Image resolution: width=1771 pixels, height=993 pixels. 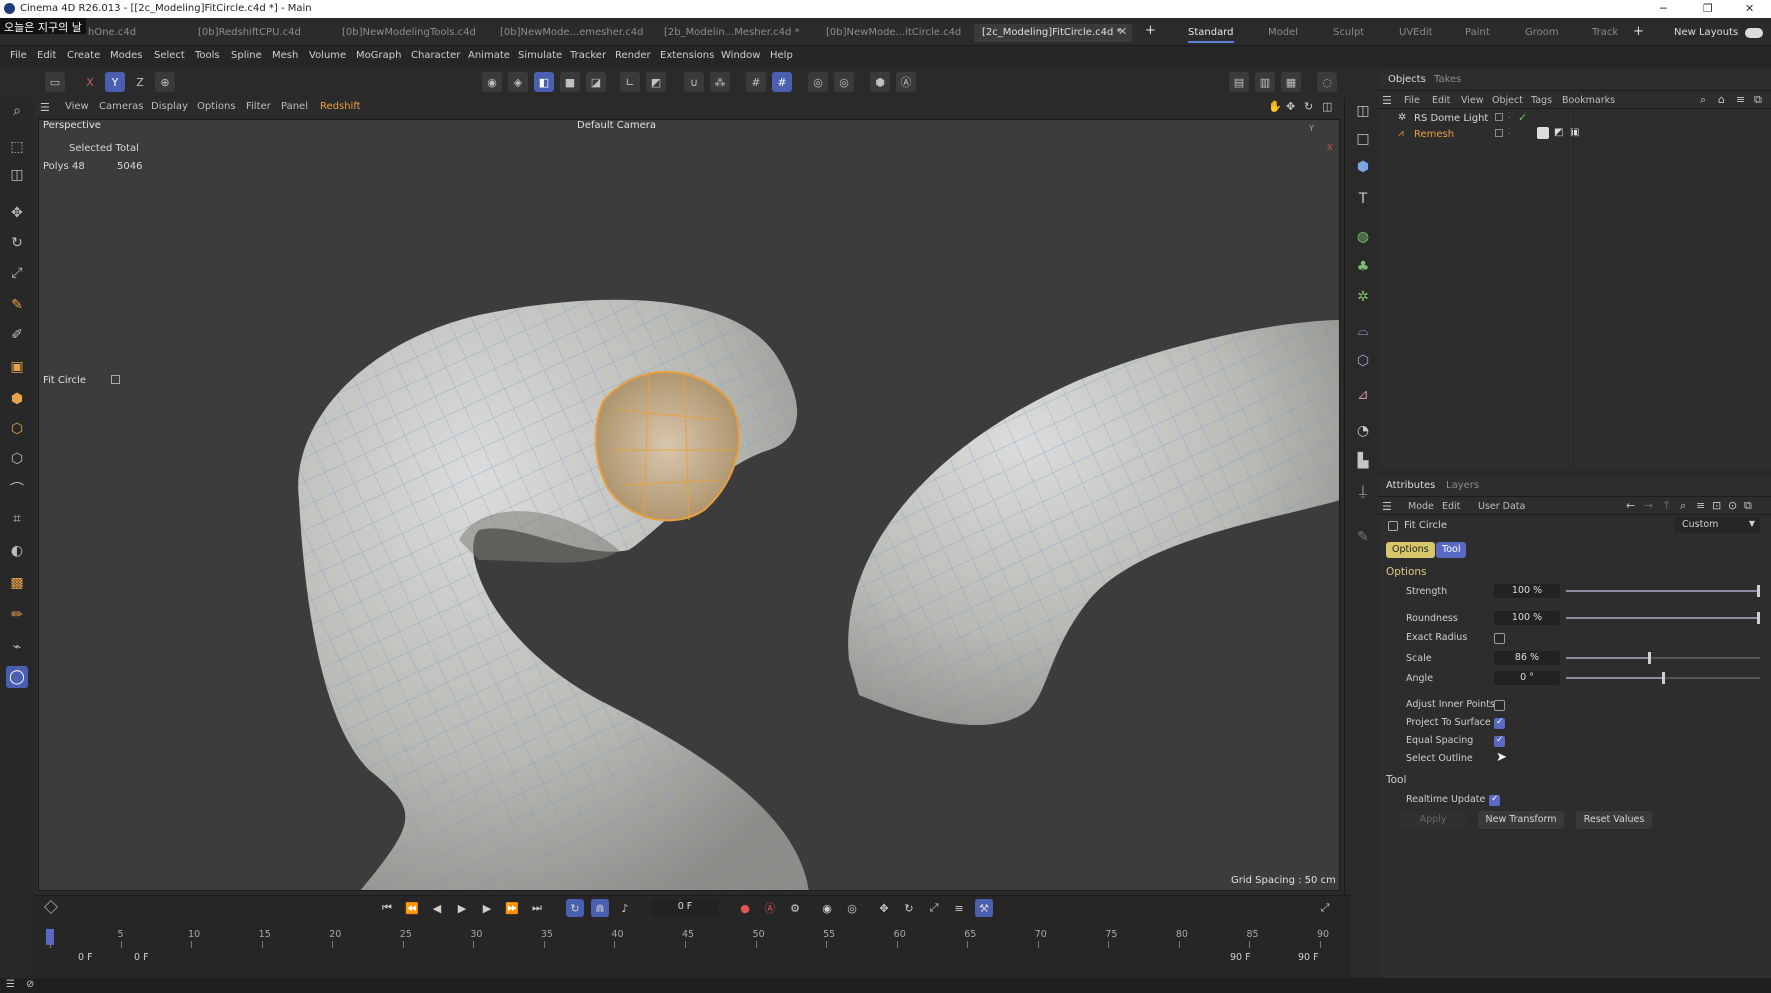 I want to click on pen-tool-icon: ✎, so click(x=17, y=305).